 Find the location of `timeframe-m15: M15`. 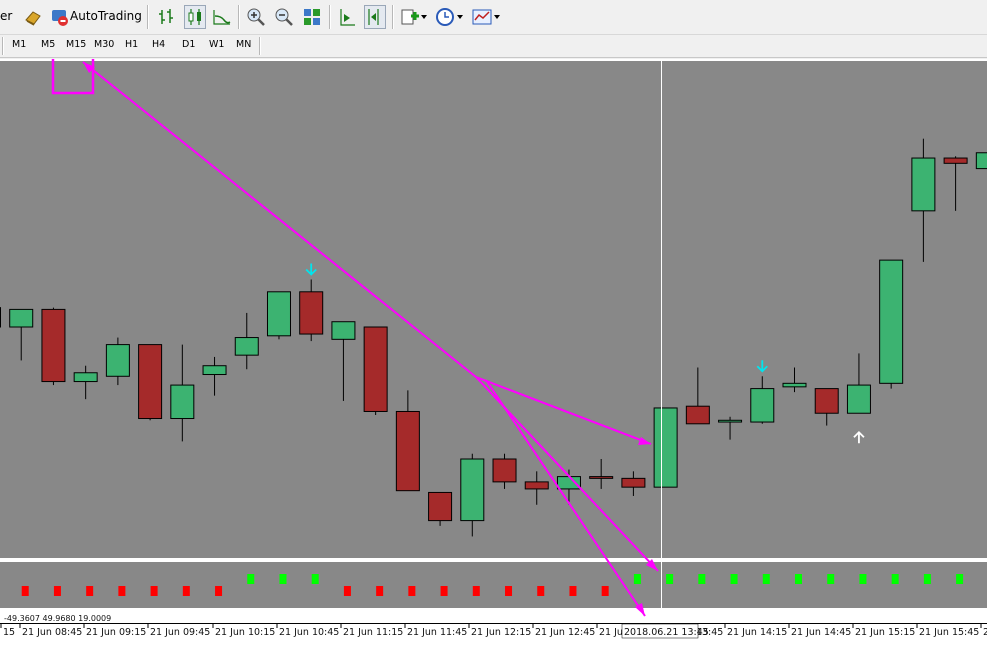

timeframe-m15: M15 is located at coordinates (76, 44).